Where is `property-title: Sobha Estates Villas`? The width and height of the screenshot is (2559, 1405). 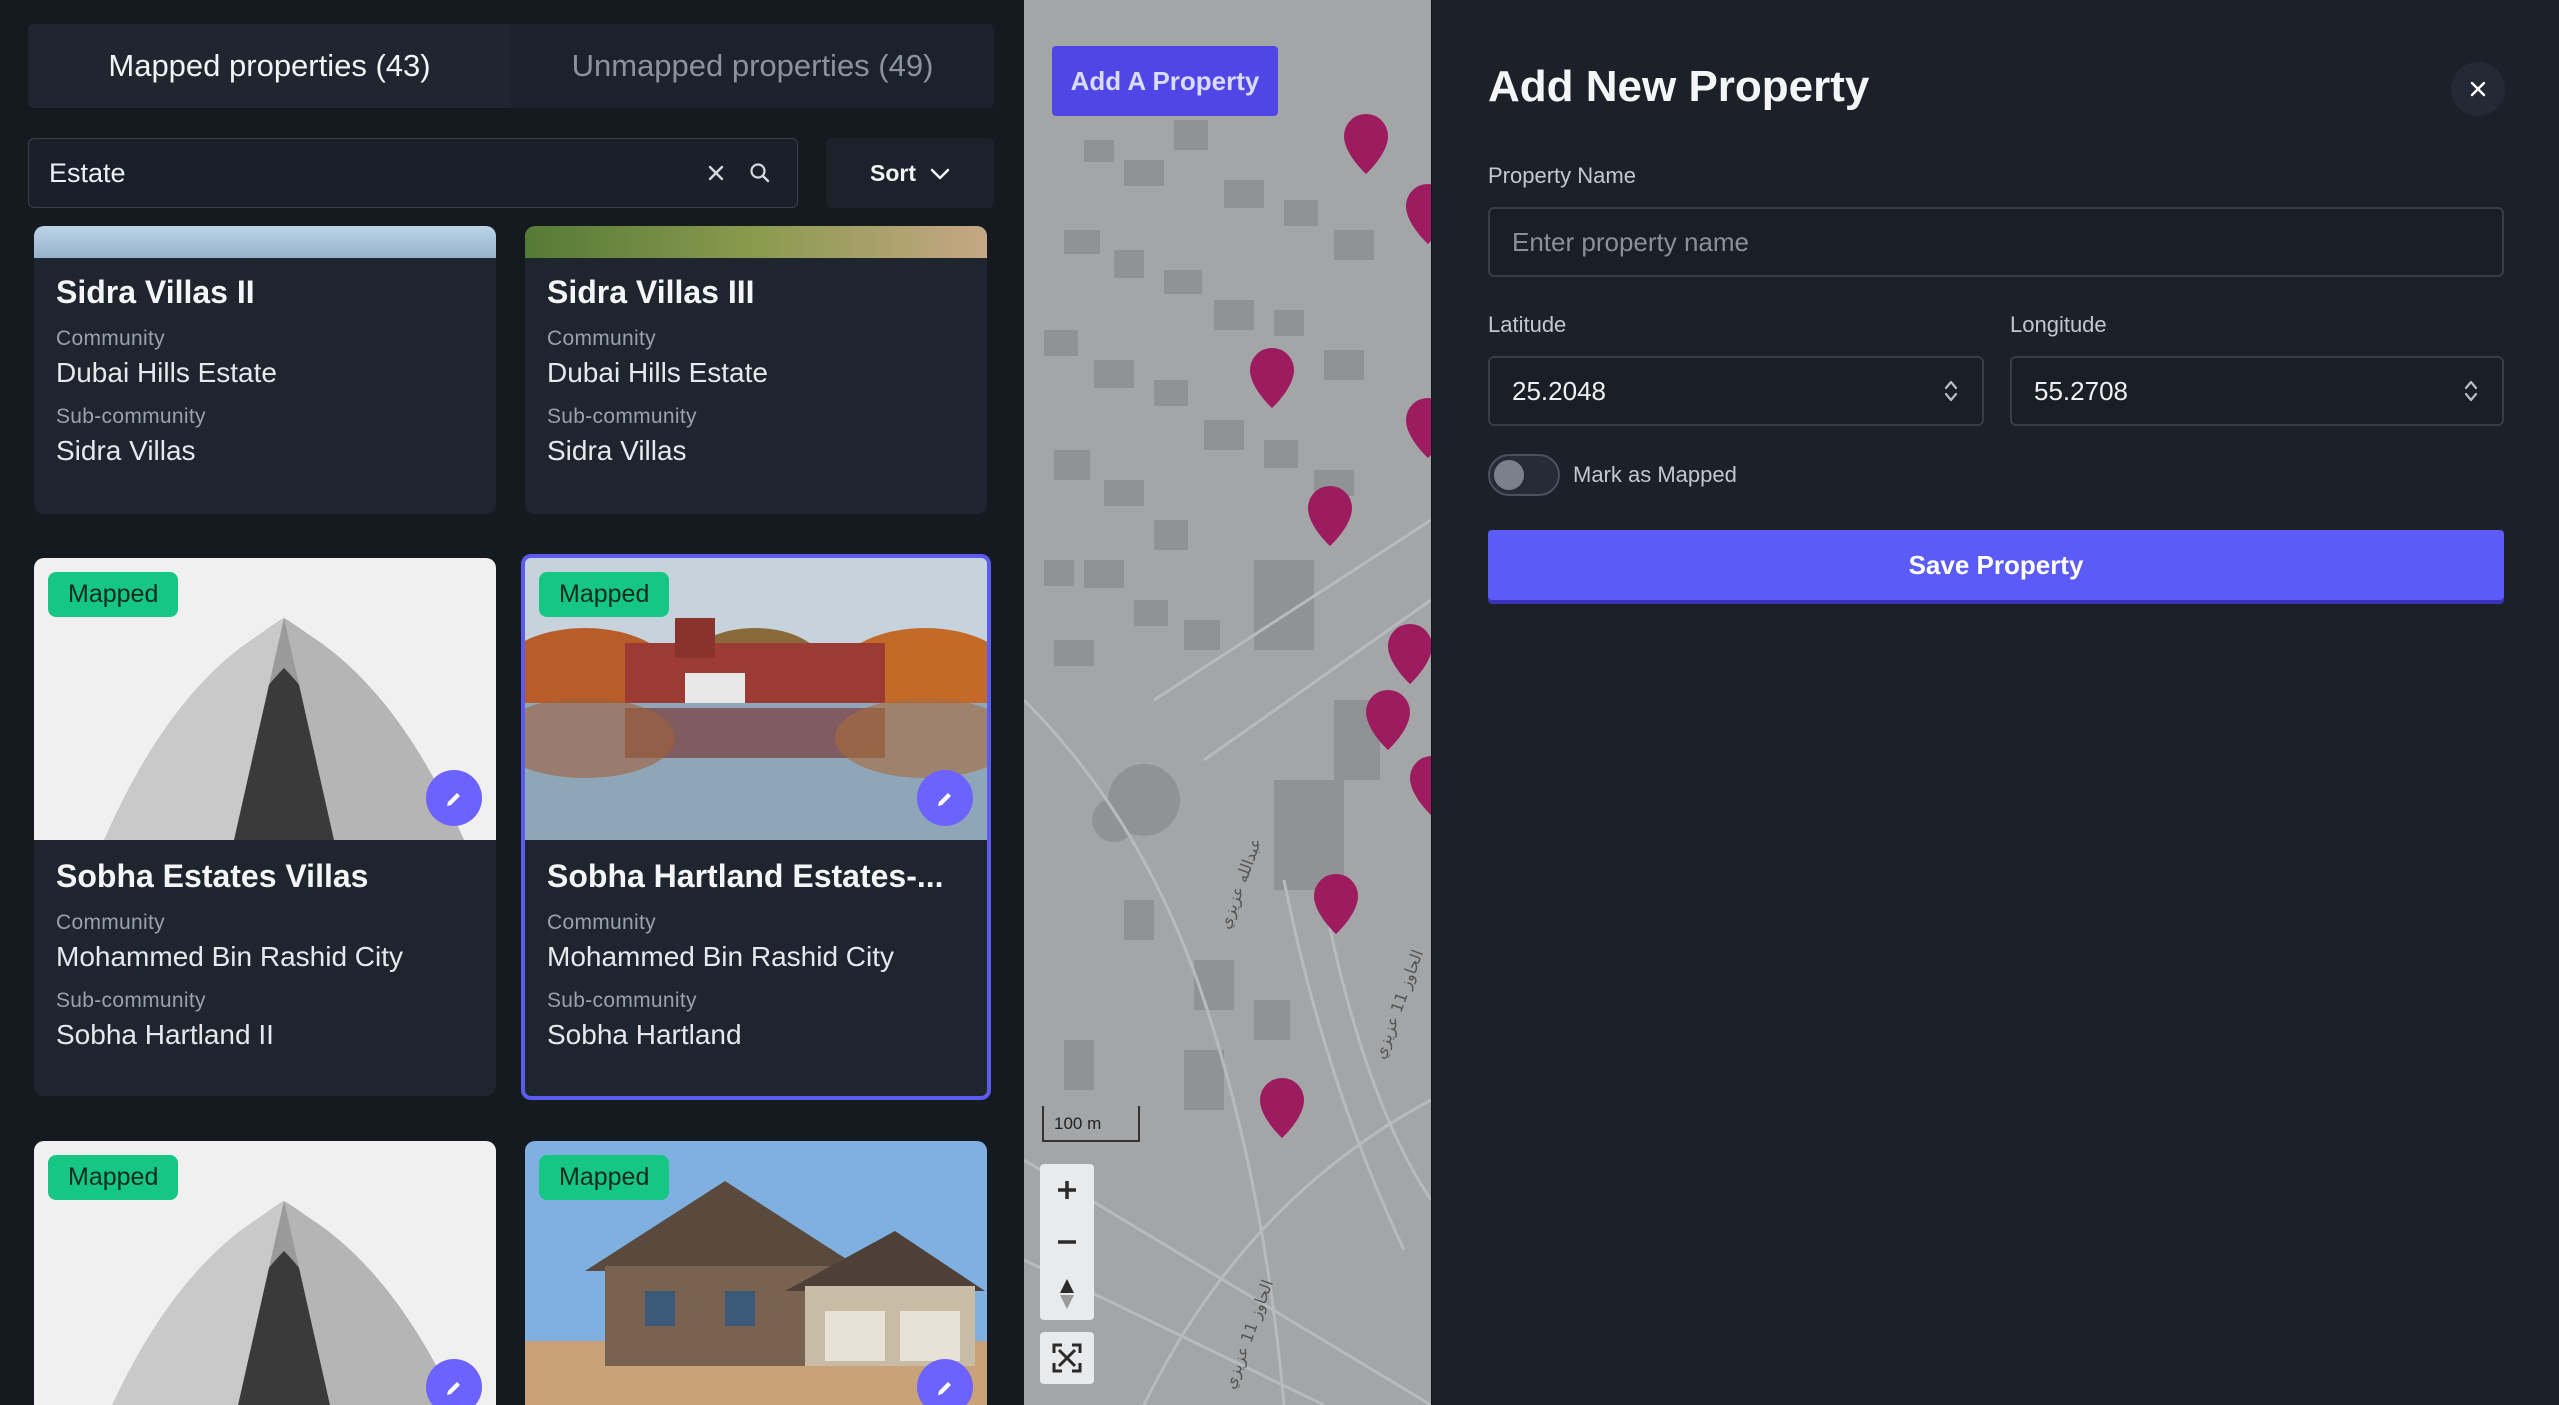
property-title: Sobha Estates Villas is located at coordinates (212, 876).